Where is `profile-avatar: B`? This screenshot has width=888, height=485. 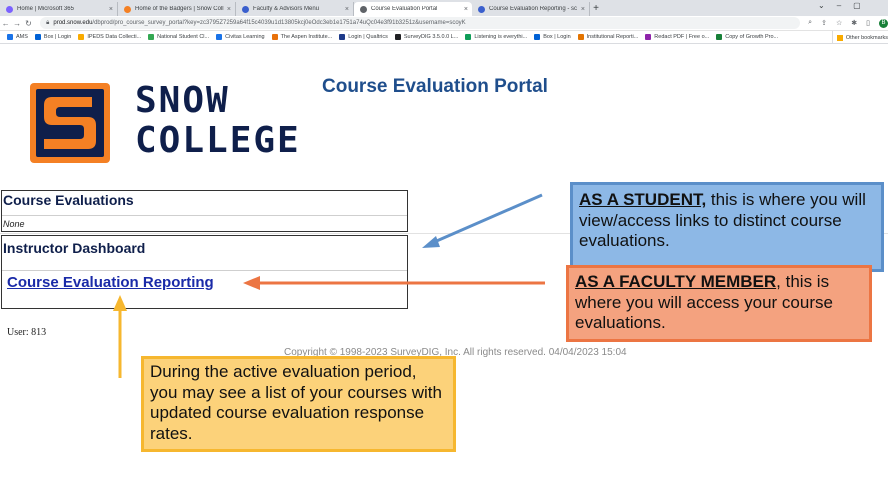 profile-avatar: B is located at coordinates (883, 23).